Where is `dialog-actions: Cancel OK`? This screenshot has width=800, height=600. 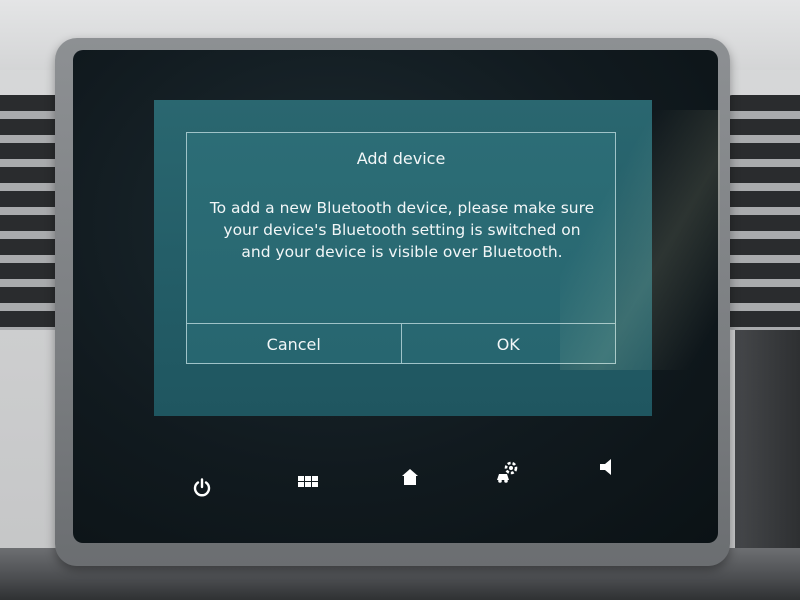
dialog-actions: Cancel OK is located at coordinates (401, 343).